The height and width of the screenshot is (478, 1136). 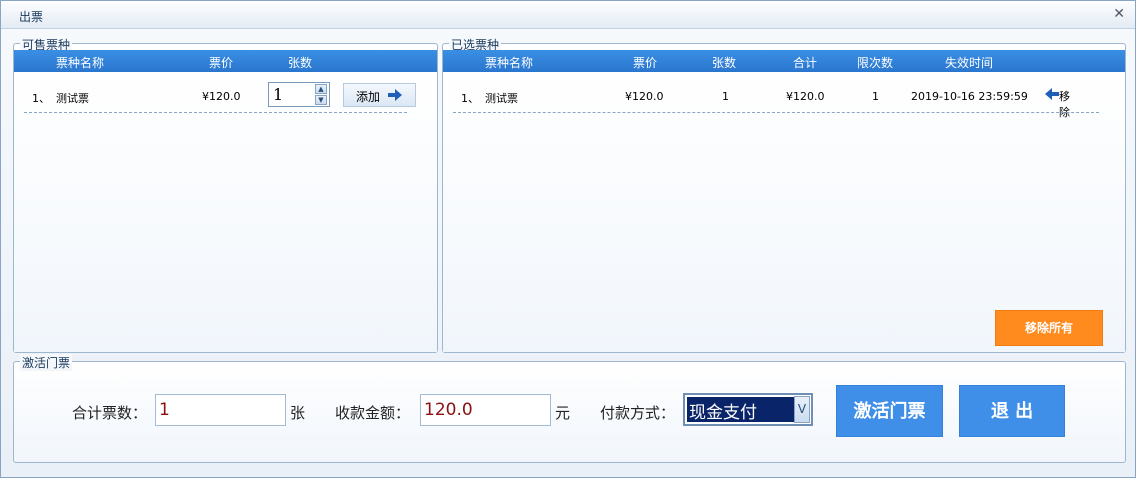 I want to click on available-table-header: 票种名称 票价 张数, so click(x=225, y=61).